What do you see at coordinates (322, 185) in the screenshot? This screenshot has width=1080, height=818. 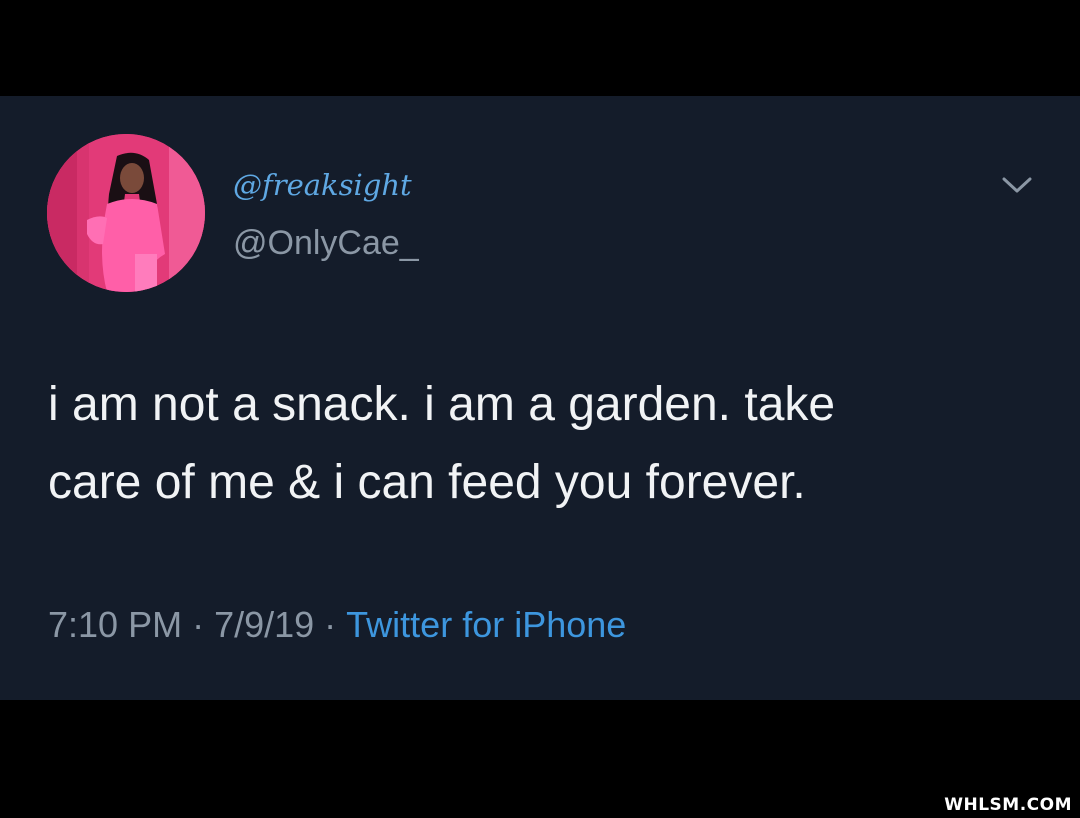 I see `display-name: @freaksight` at bounding box center [322, 185].